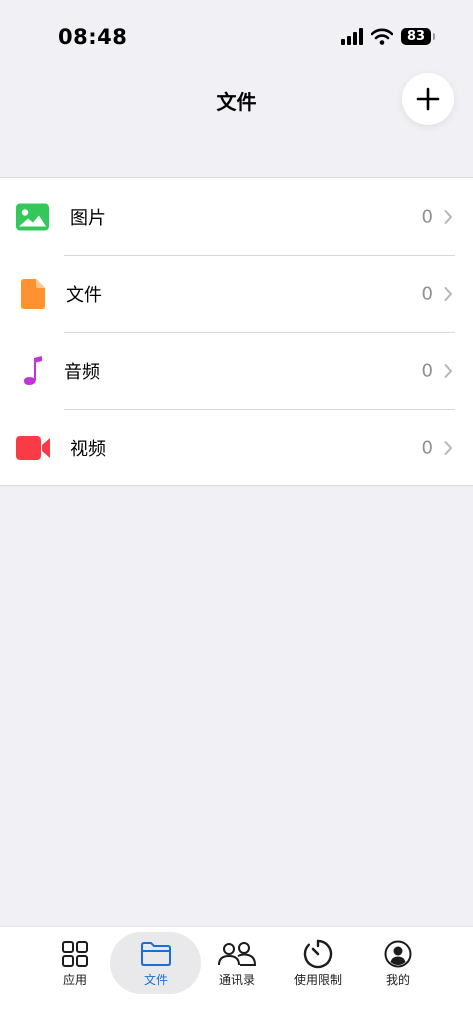 Image resolution: width=473 pixels, height=1024 pixels. Describe the element at coordinates (236, 370) in the screenshot. I see `list-item-audio: 音频 0` at that location.